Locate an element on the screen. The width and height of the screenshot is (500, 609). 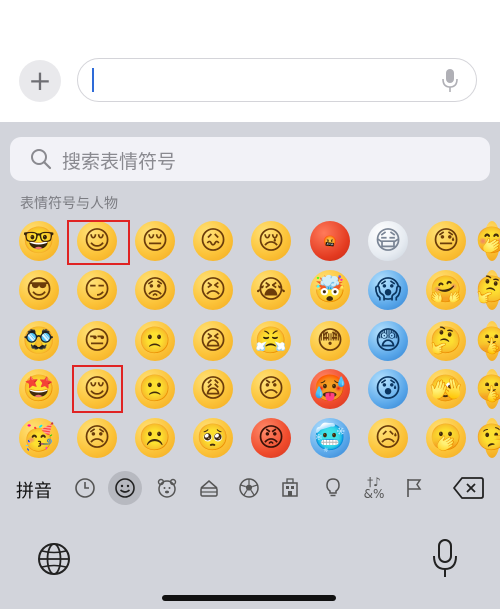
emoji-key: 😥 is located at coordinates (388, 438).